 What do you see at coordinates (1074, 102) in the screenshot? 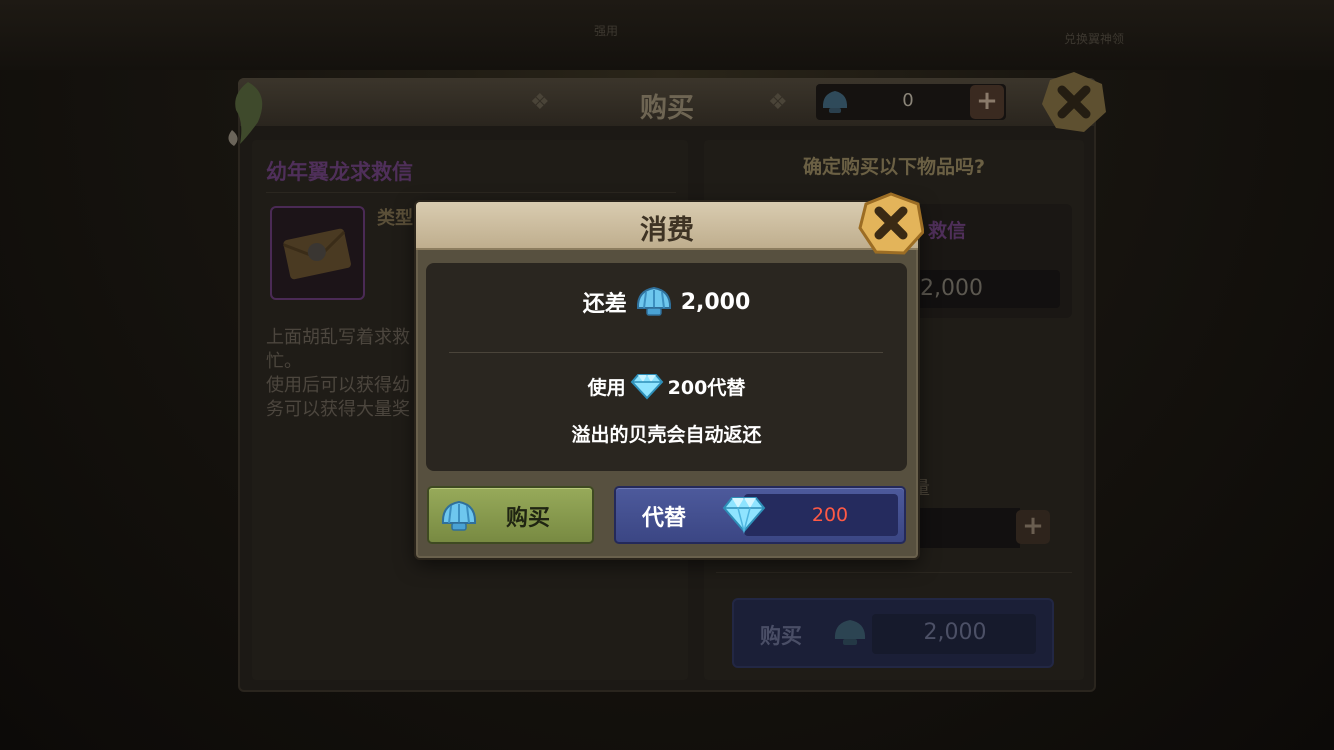
I see `close-shop-icon` at bounding box center [1074, 102].